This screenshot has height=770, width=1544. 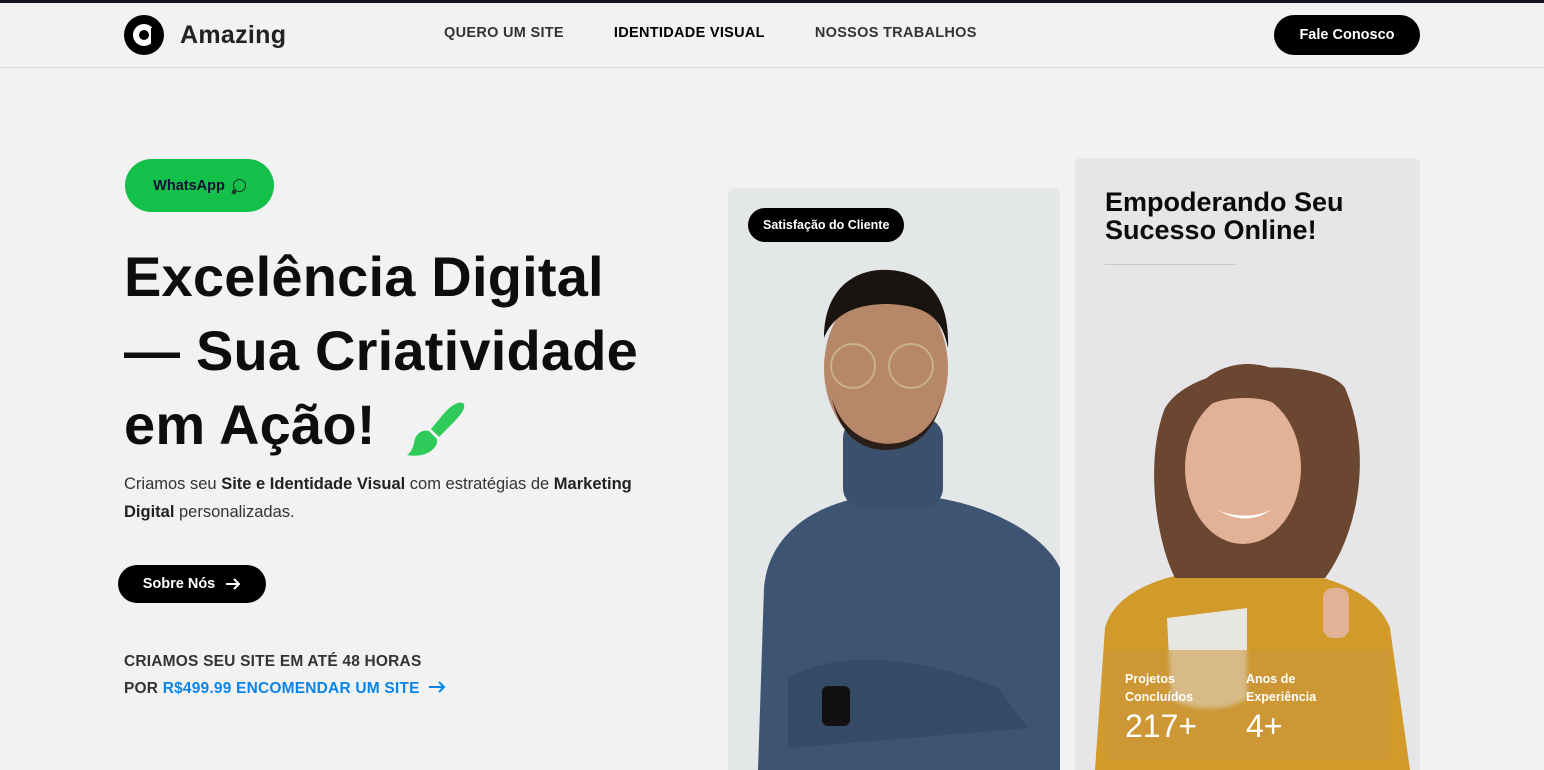 What do you see at coordinates (233, 34) in the screenshot?
I see `brand-name: Amazing` at bounding box center [233, 34].